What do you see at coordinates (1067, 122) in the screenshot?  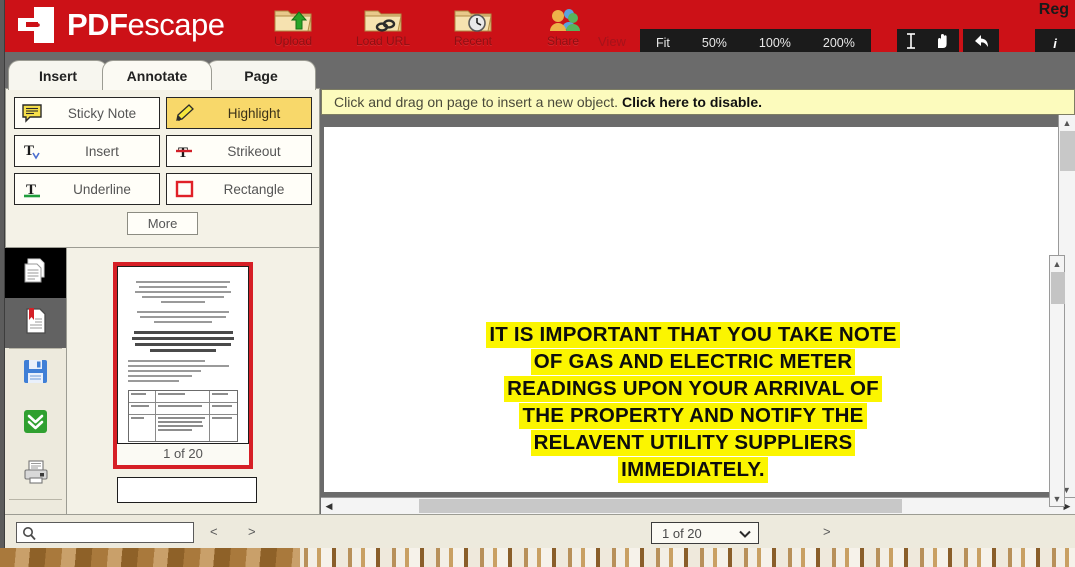 I see `viewer-scroll-up-arrow: ▲` at bounding box center [1067, 122].